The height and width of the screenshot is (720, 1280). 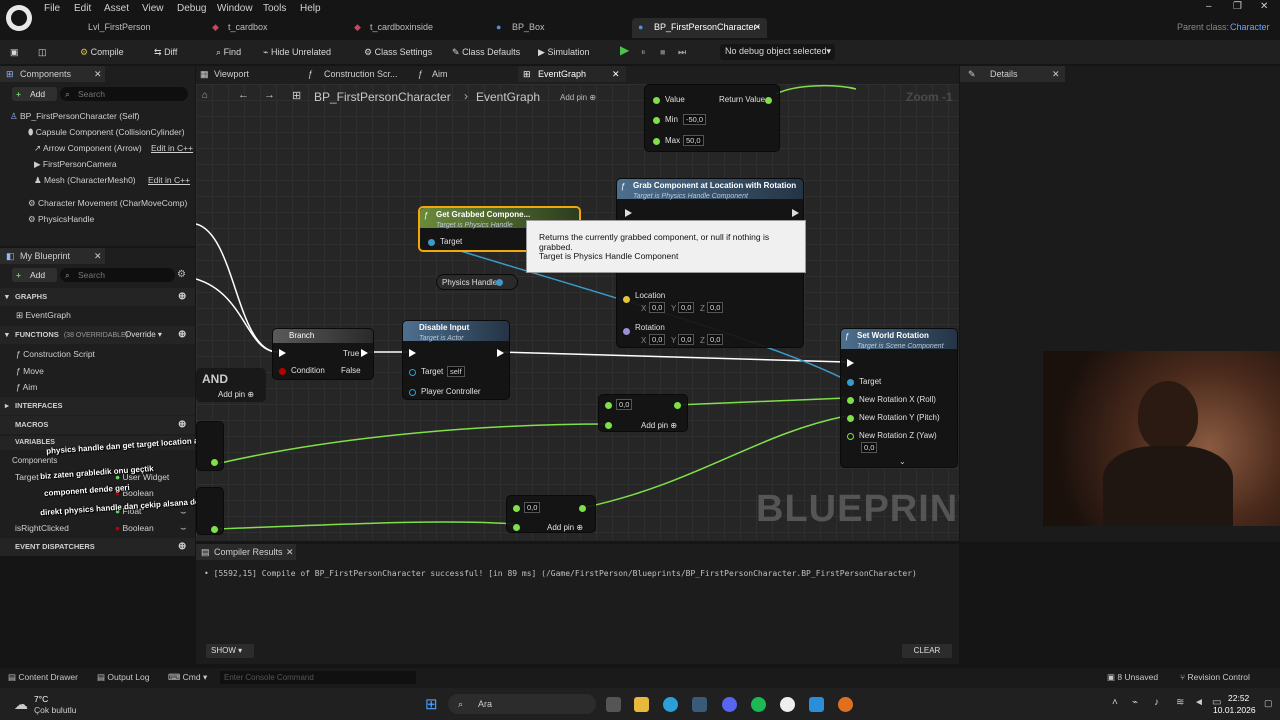 What do you see at coordinates (97, 406) in the screenshot?
I see `section-interfaces: ▸ INTERFACES` at bounding box center [97, 406].